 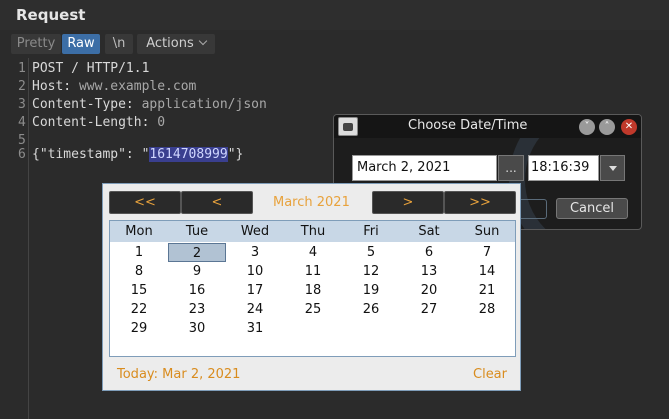 I want to click on next-month-button: >, so click(x=408, y=202).